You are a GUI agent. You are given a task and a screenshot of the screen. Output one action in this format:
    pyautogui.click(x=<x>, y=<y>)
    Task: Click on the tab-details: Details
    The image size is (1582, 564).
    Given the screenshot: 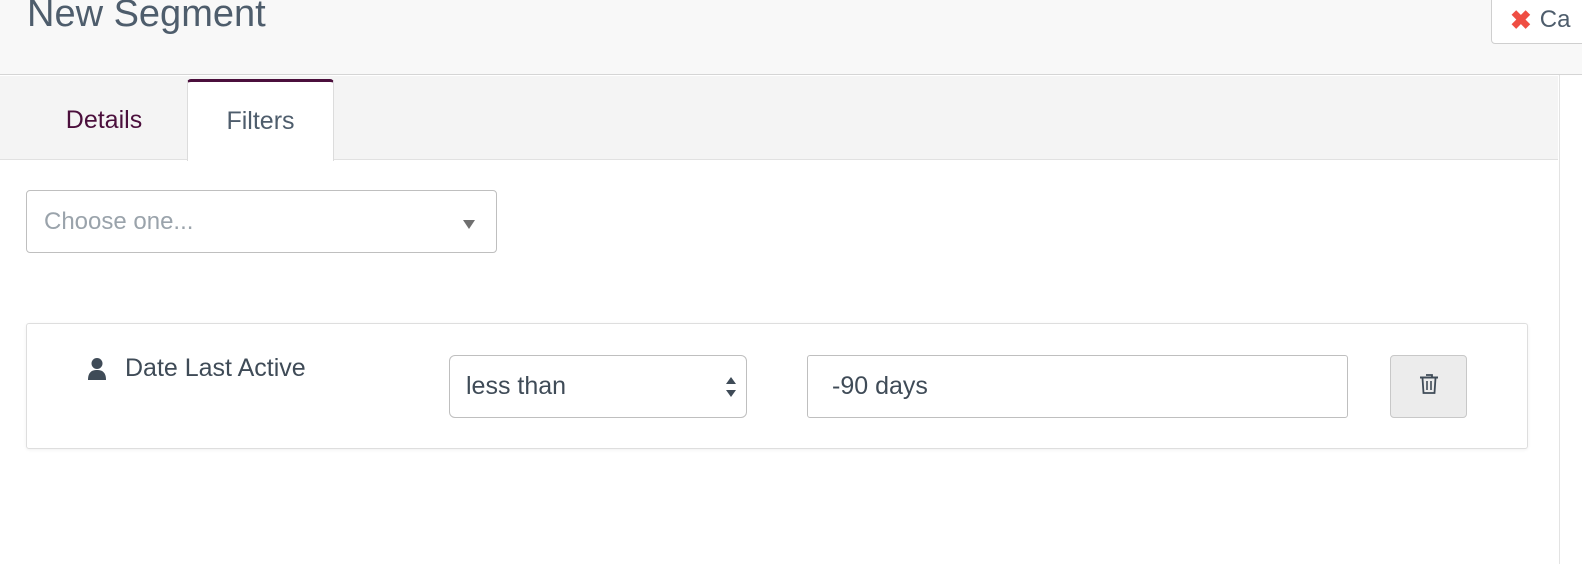 What is the action you would take?
    pyautogui.click(x=104, y=120)
    